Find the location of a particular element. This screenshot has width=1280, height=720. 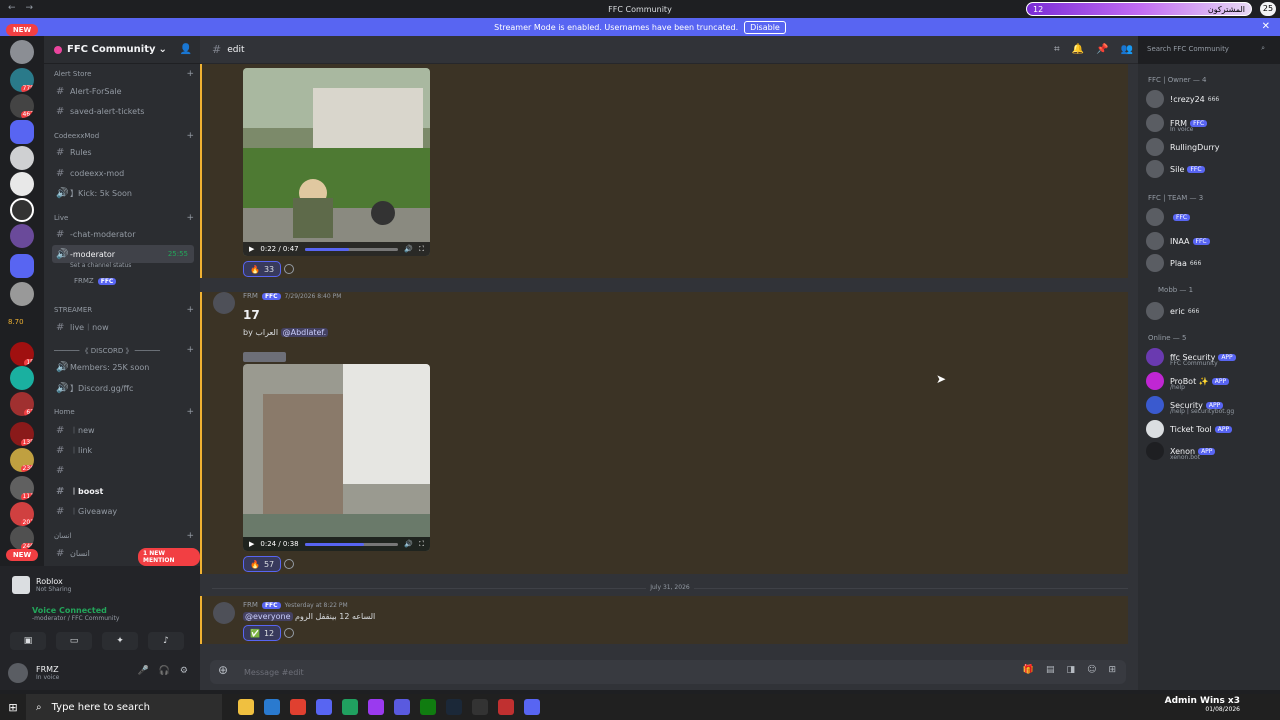

member-item: !crezy24 666 is located at coordinates (1211, 99).